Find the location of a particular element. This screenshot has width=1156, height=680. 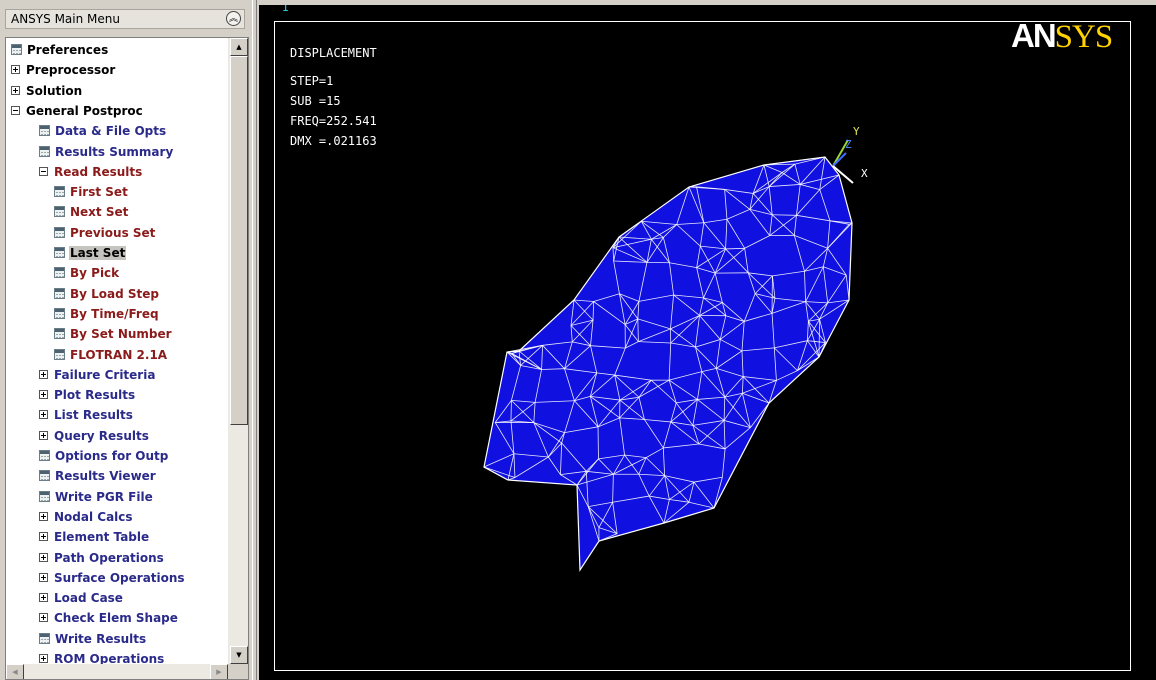

menu-item: Plot Results is located at coordinates (87, 395).